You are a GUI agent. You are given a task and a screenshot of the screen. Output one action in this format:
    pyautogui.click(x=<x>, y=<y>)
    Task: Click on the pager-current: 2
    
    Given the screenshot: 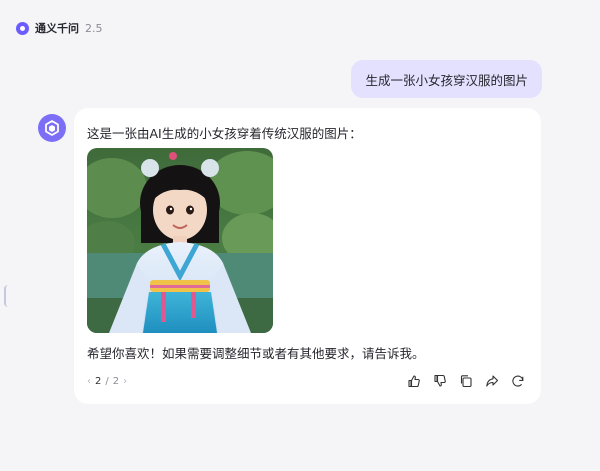 What is the action you would take?
    pyautogui.click(x=98, y=381)
    